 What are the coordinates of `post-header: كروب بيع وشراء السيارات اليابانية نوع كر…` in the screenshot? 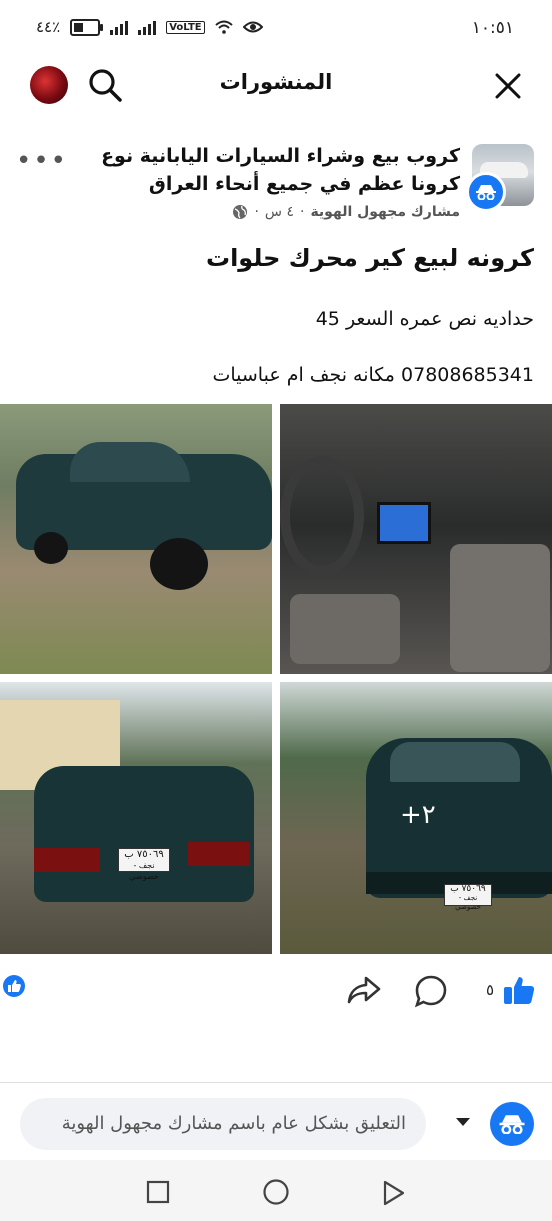 It's located at (276, 186).